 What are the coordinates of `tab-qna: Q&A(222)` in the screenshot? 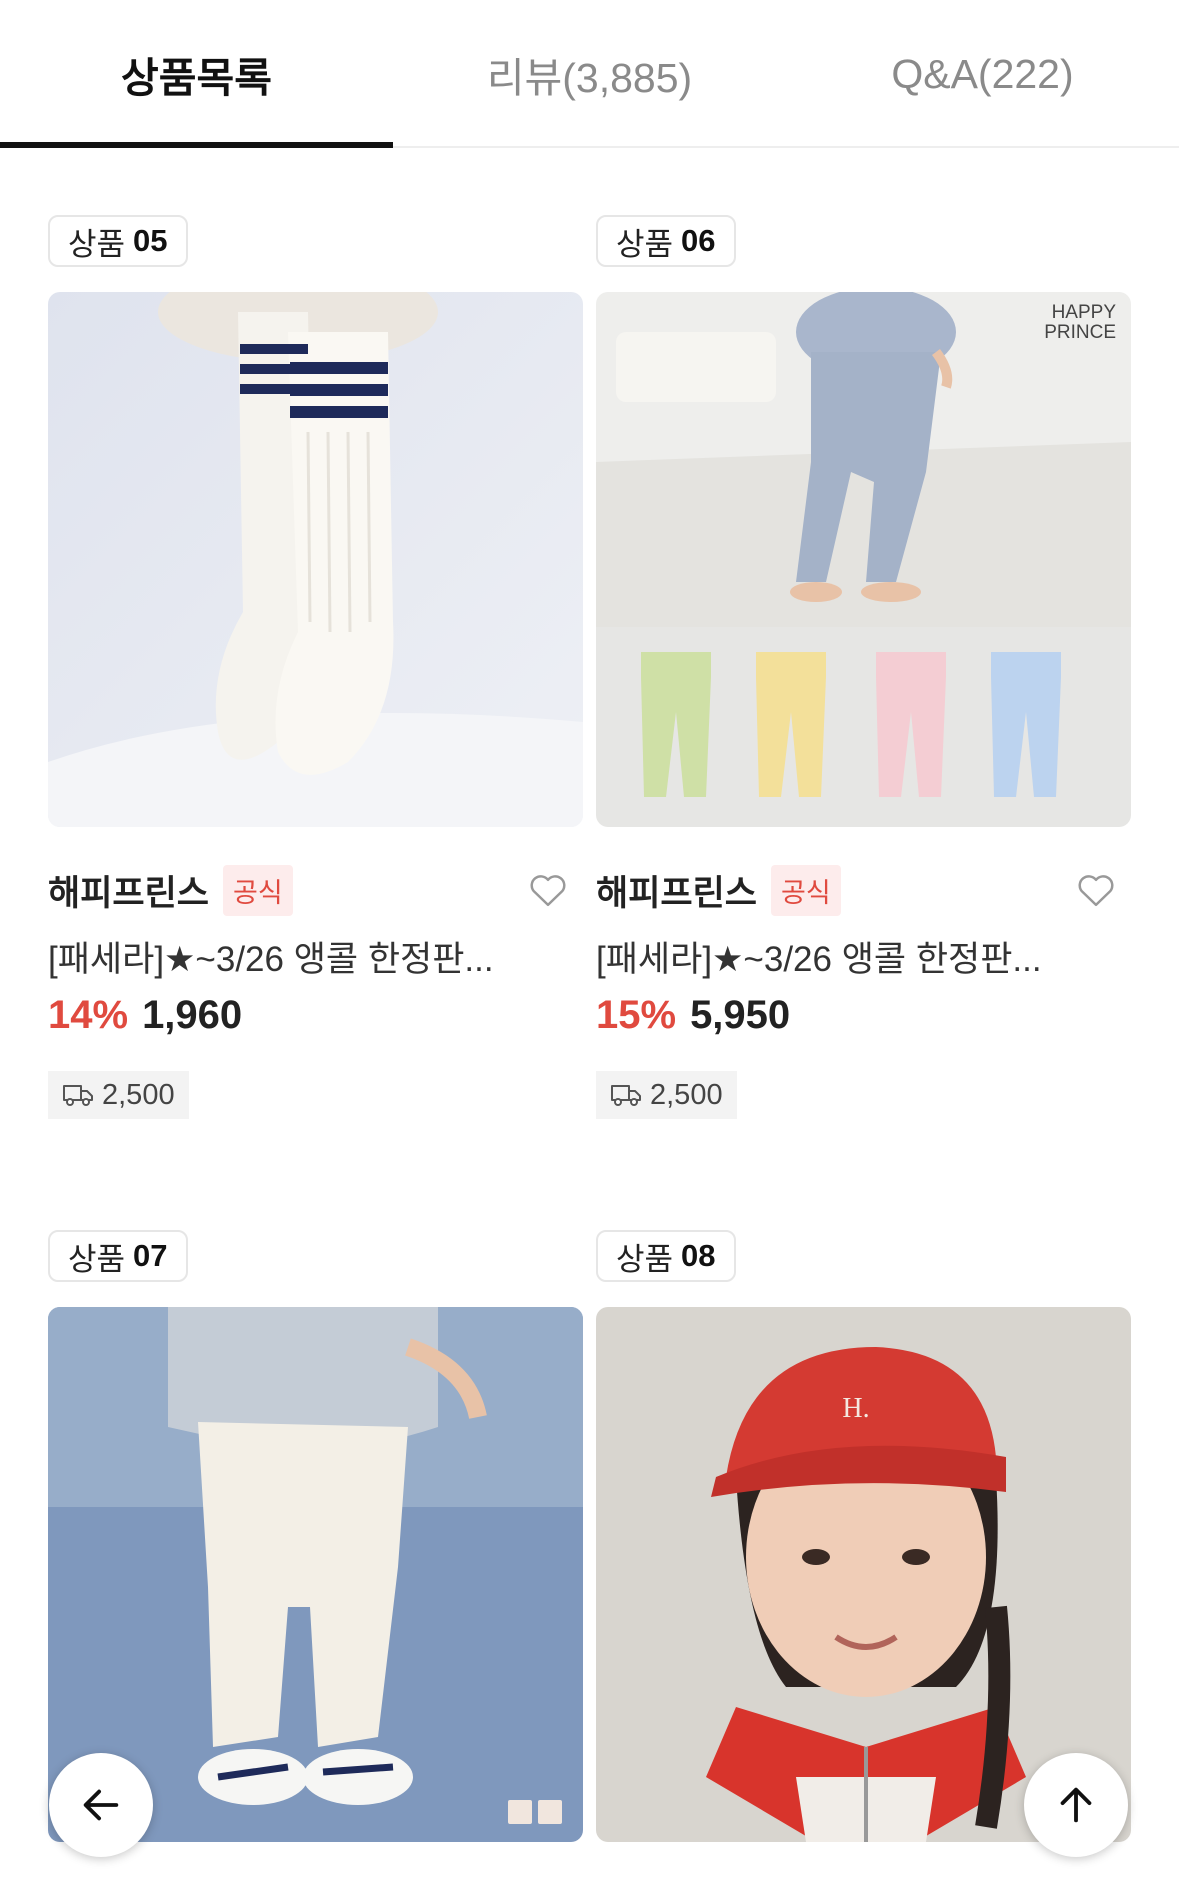 It's located at (982, 74).